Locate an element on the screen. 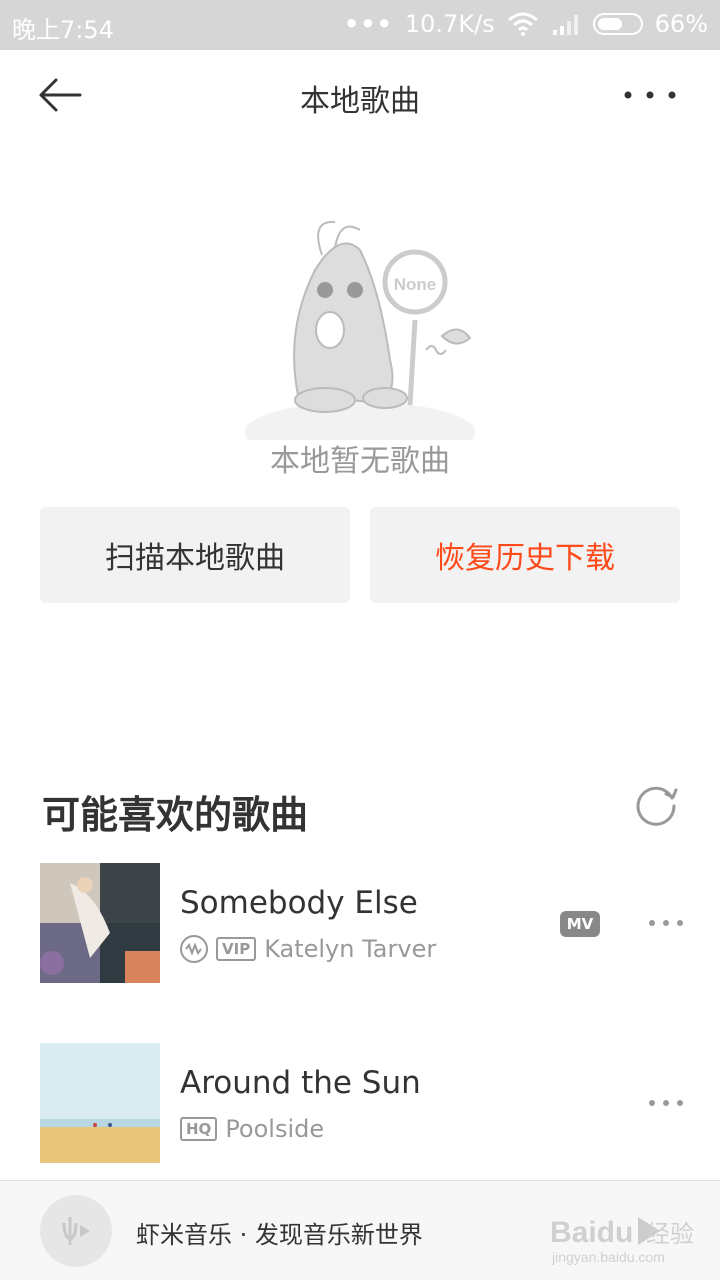  vip-badge: VIP is located at coordinates (236, 949).